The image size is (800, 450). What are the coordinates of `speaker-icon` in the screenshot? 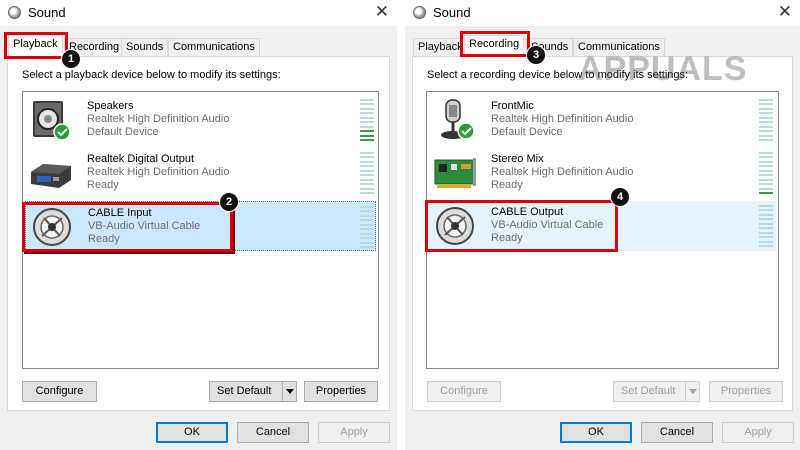 It's located at (52, 121).